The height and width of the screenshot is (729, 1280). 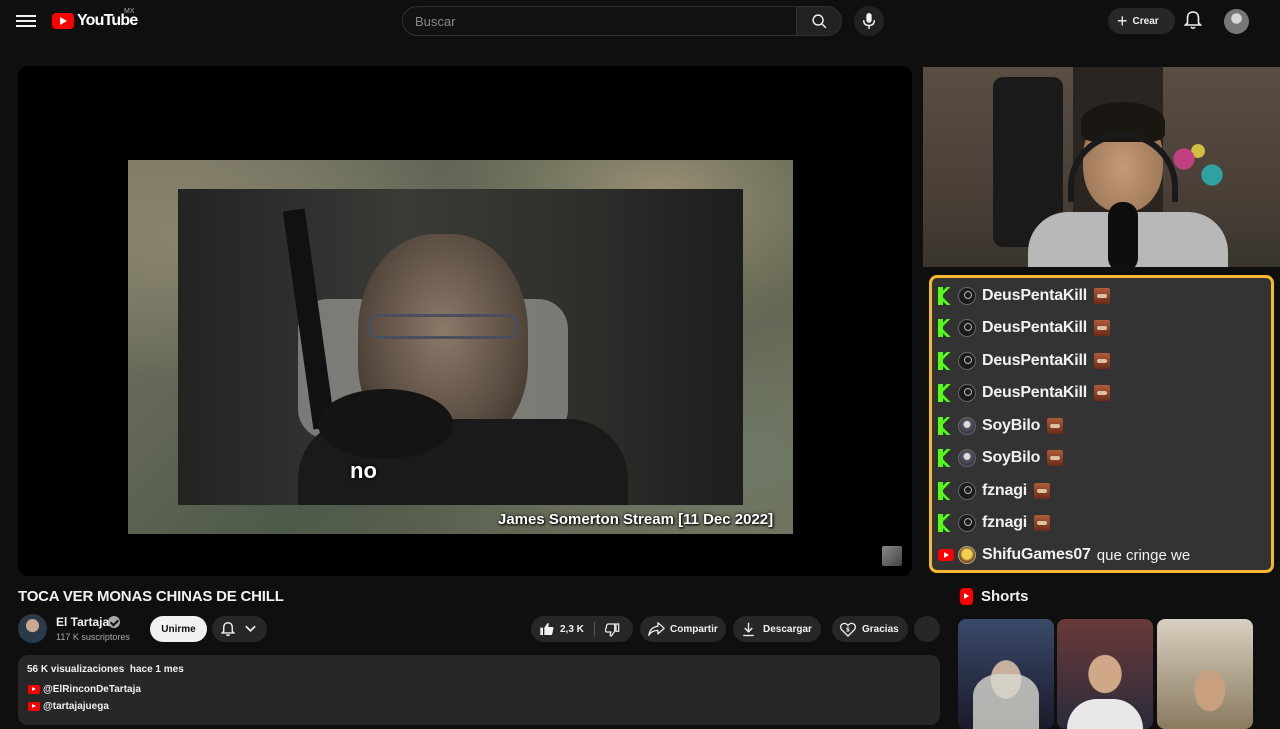 I want to click on video-subtitle: no, so click(x=363, y=470).